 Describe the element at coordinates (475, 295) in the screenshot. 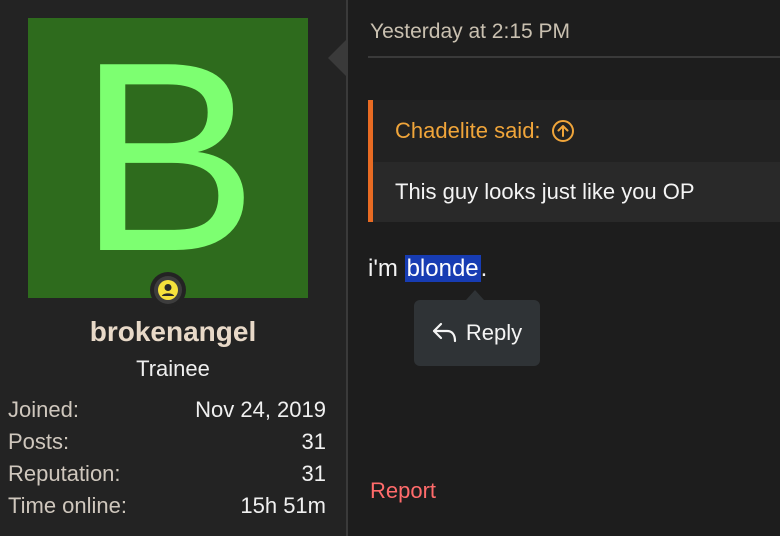

I see `reply-tooltip-pointer` at that location.